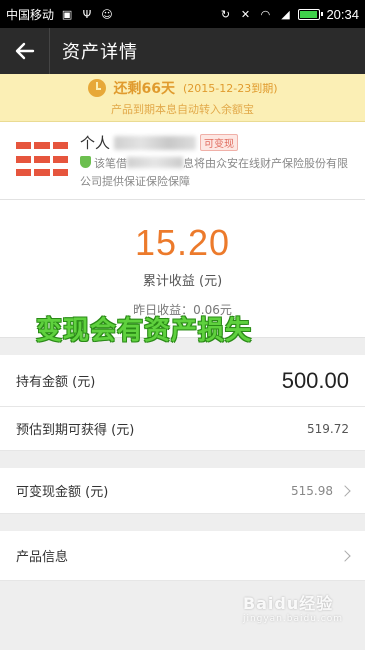  Describe the element at coordinates (182, 381) in the screenshot. I see `holding-amount-row: 持有金额 (元) 500.00` at that location.